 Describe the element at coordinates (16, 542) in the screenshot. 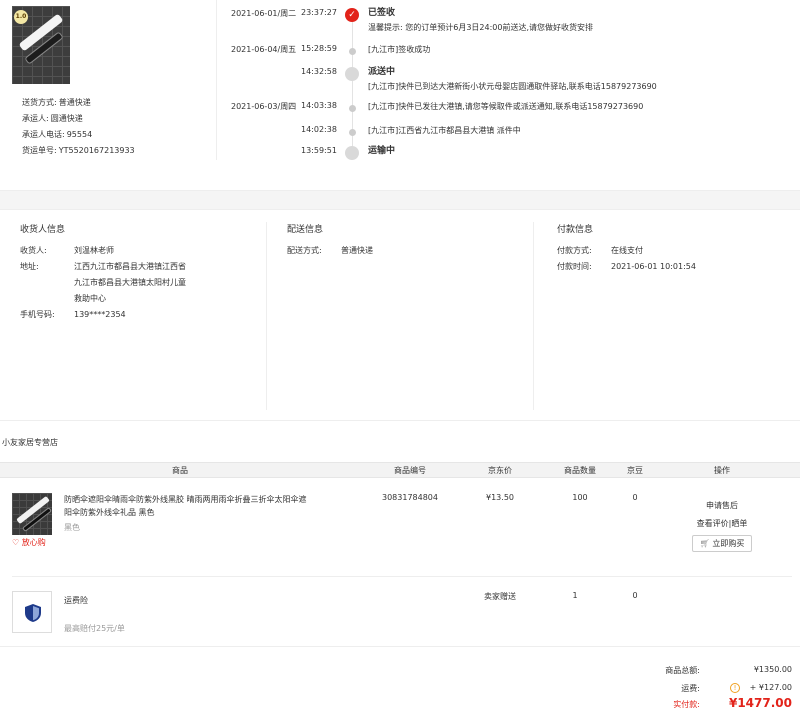

I see `heart-icon: ♡` at that location.